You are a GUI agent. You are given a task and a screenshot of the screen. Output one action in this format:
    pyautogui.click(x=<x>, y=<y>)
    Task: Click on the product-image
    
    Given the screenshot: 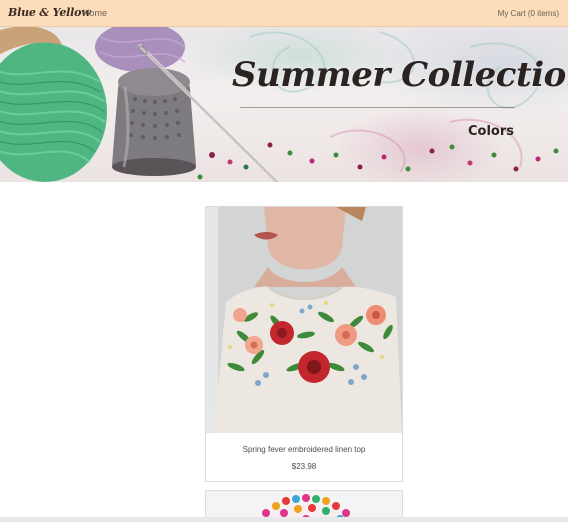 What is the action you would take?
    pyautogui.click(x=304, y=320)
    